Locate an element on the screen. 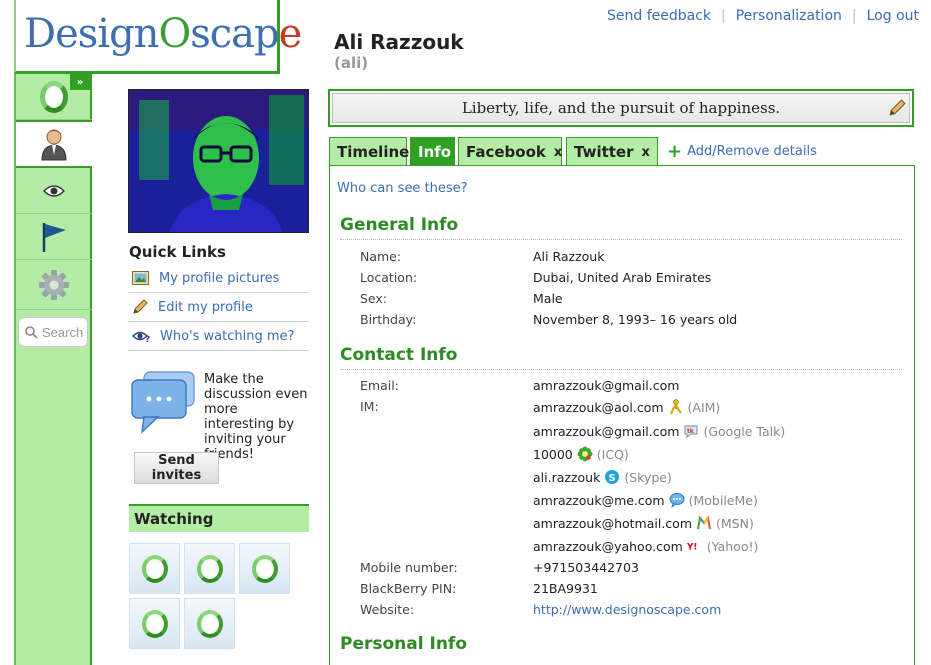 The height and width of the screenshot is (665, 931). quick-link-whos-watching: ? Who's watching me? is located at coordinates (218, 336).